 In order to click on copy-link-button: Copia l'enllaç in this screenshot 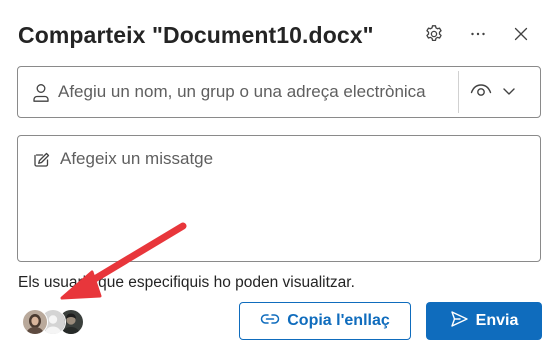, I will do `click(325, 321)`.